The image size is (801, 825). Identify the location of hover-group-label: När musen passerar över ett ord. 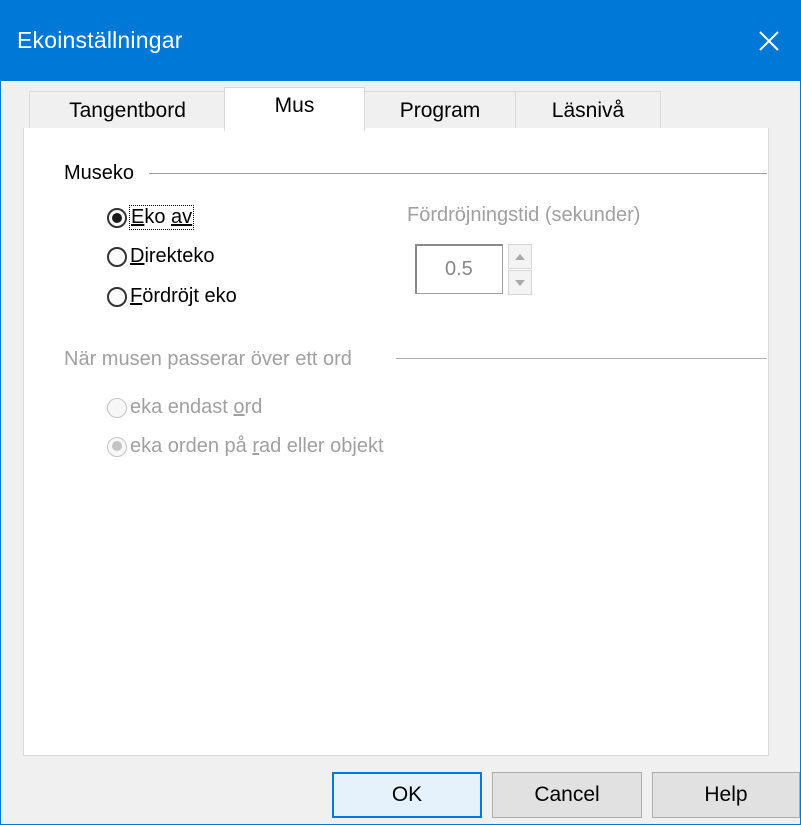
(214, 359).